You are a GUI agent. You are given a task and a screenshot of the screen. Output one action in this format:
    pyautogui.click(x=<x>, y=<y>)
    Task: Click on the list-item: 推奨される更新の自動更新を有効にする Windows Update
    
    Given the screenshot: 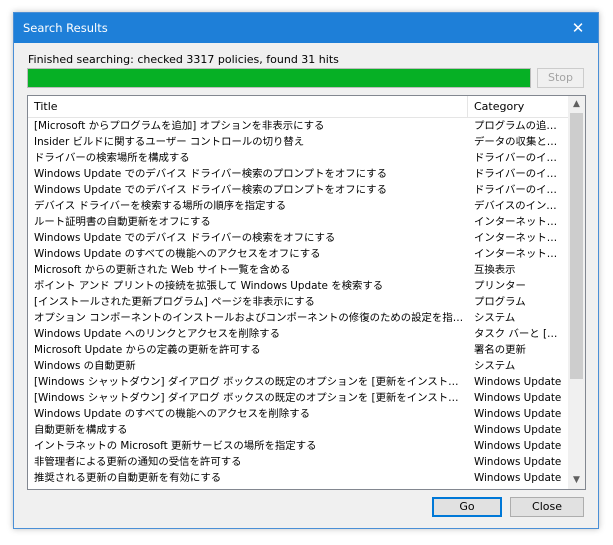 What is the action you would take?
    pyautogui.click(x=298, y=478)
    